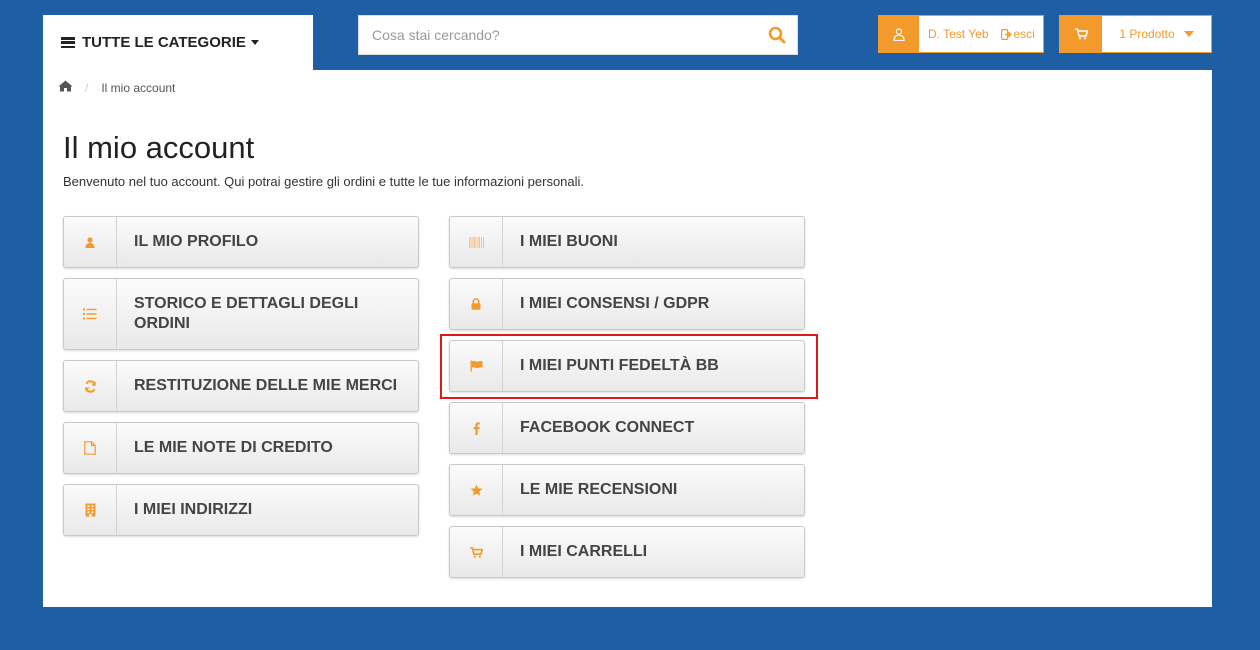 The image size is (1260, 650). What do you see at coordinates (193, 509) in the screenshot?
I see `addresses-label: I MIEI INDIRIZZI` at bounding box center [193, 509].